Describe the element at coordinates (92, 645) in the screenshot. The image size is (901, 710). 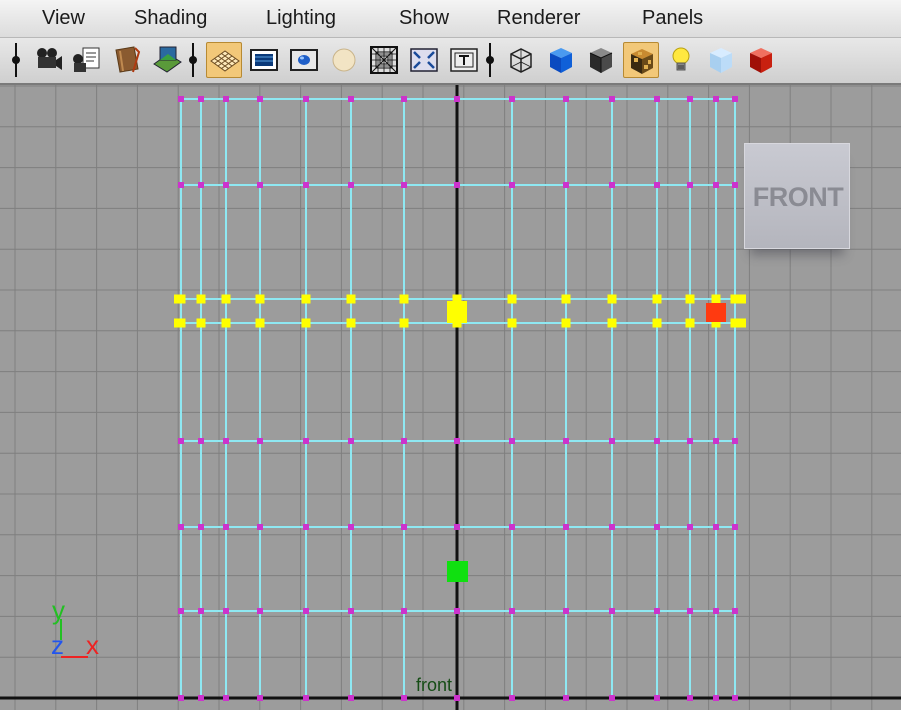
I see `axis-x-label: x` at that location.